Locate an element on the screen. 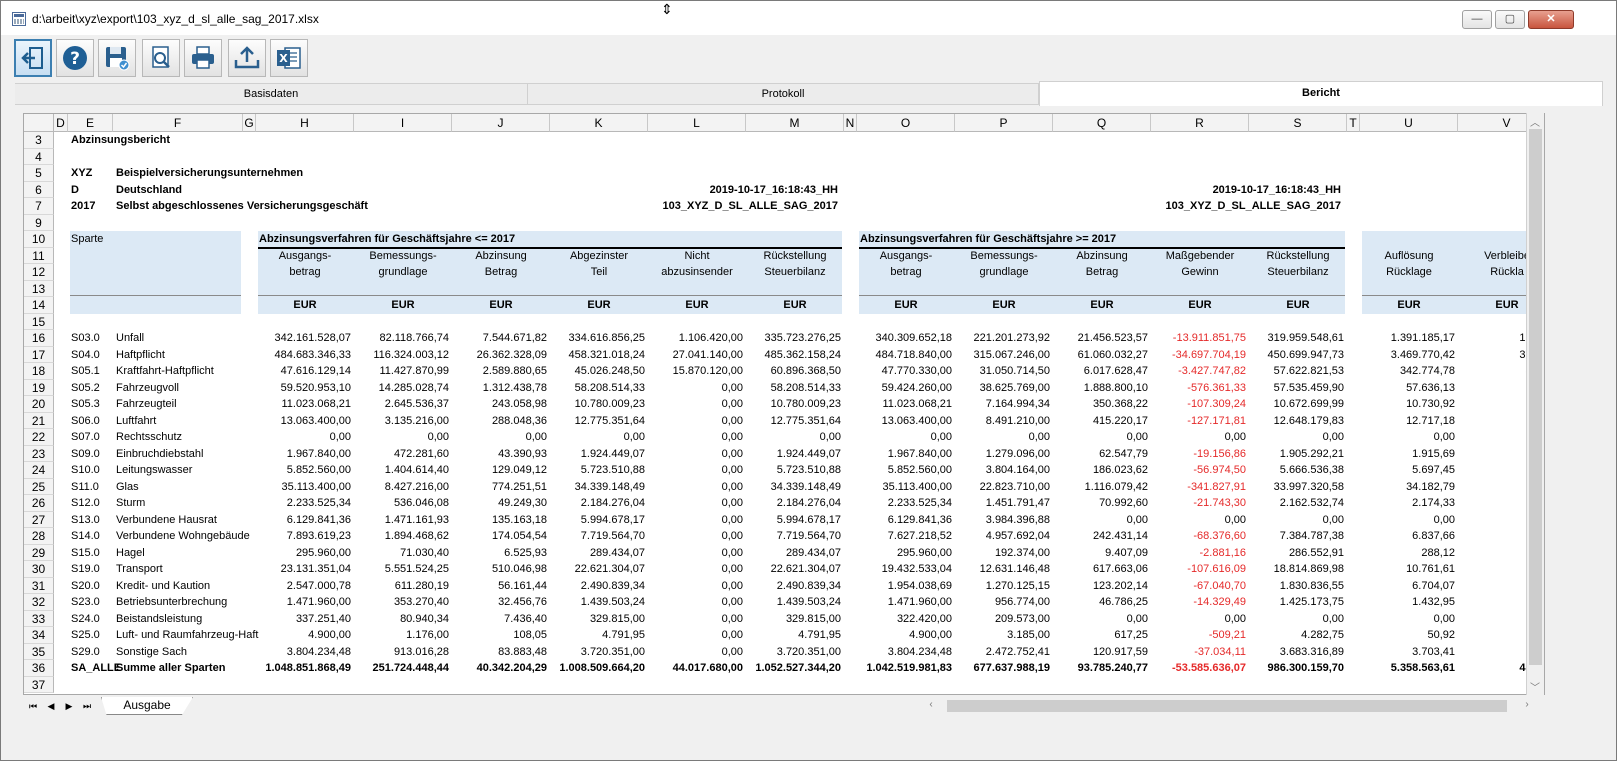 The width and height of the screenshot is (1617, 761). vertical-scroll-thumb is located at coordinates (1535, 397).